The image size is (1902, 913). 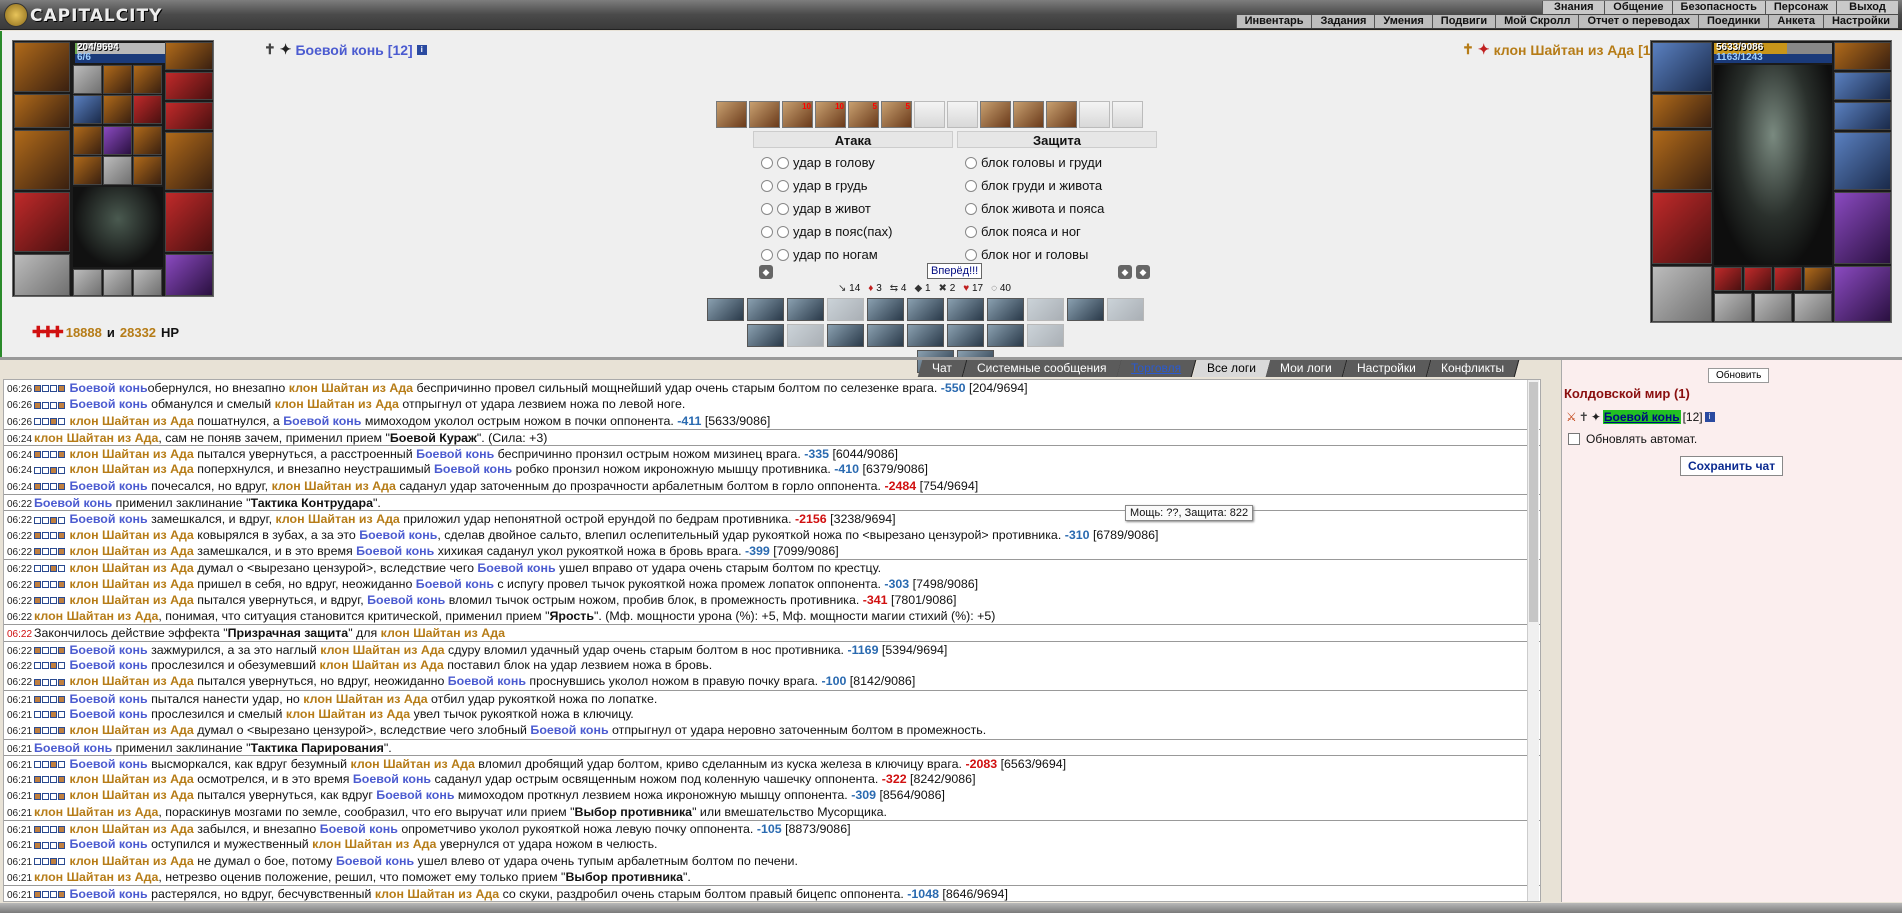 I want to click on bracers-slot, so click(x=1682, y=111).